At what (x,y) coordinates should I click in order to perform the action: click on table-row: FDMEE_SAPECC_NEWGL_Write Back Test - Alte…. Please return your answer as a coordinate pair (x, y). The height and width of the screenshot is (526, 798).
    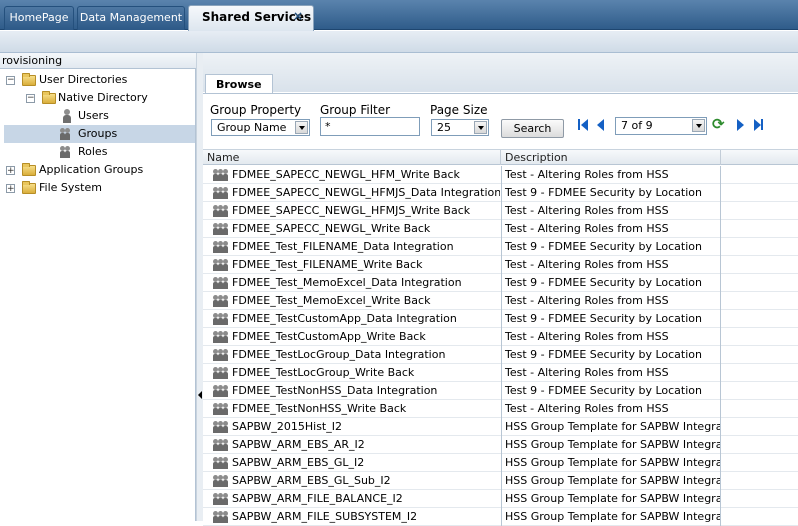
    Looking at the image, I should click on (500, 229).